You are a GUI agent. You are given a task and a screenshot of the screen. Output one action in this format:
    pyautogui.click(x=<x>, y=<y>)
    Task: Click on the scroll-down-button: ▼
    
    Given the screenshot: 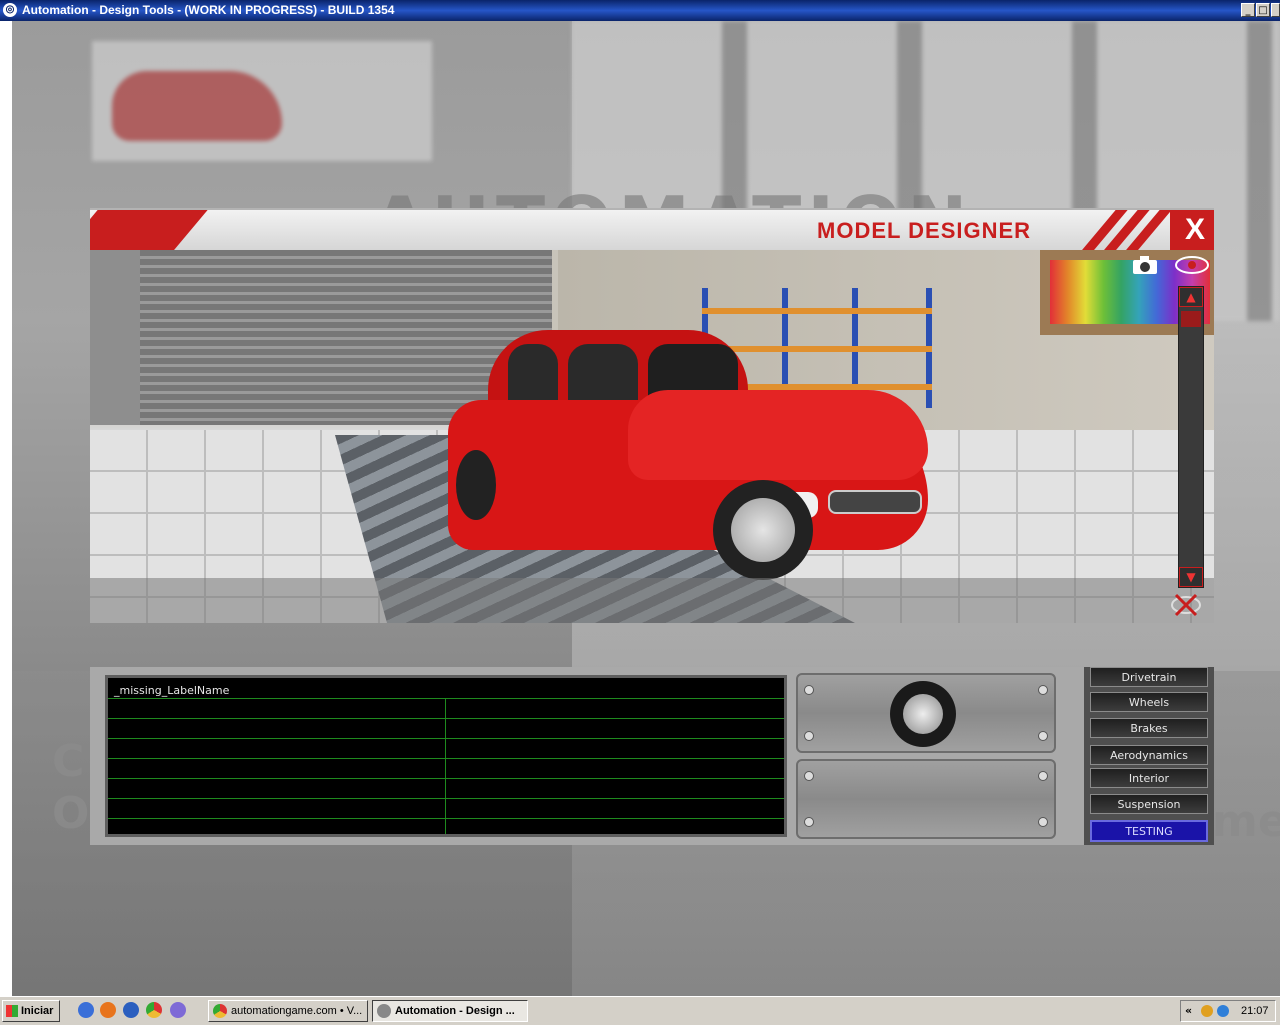 What is the action you would take?
    pyautogui.click(x=1191, y=577)
    